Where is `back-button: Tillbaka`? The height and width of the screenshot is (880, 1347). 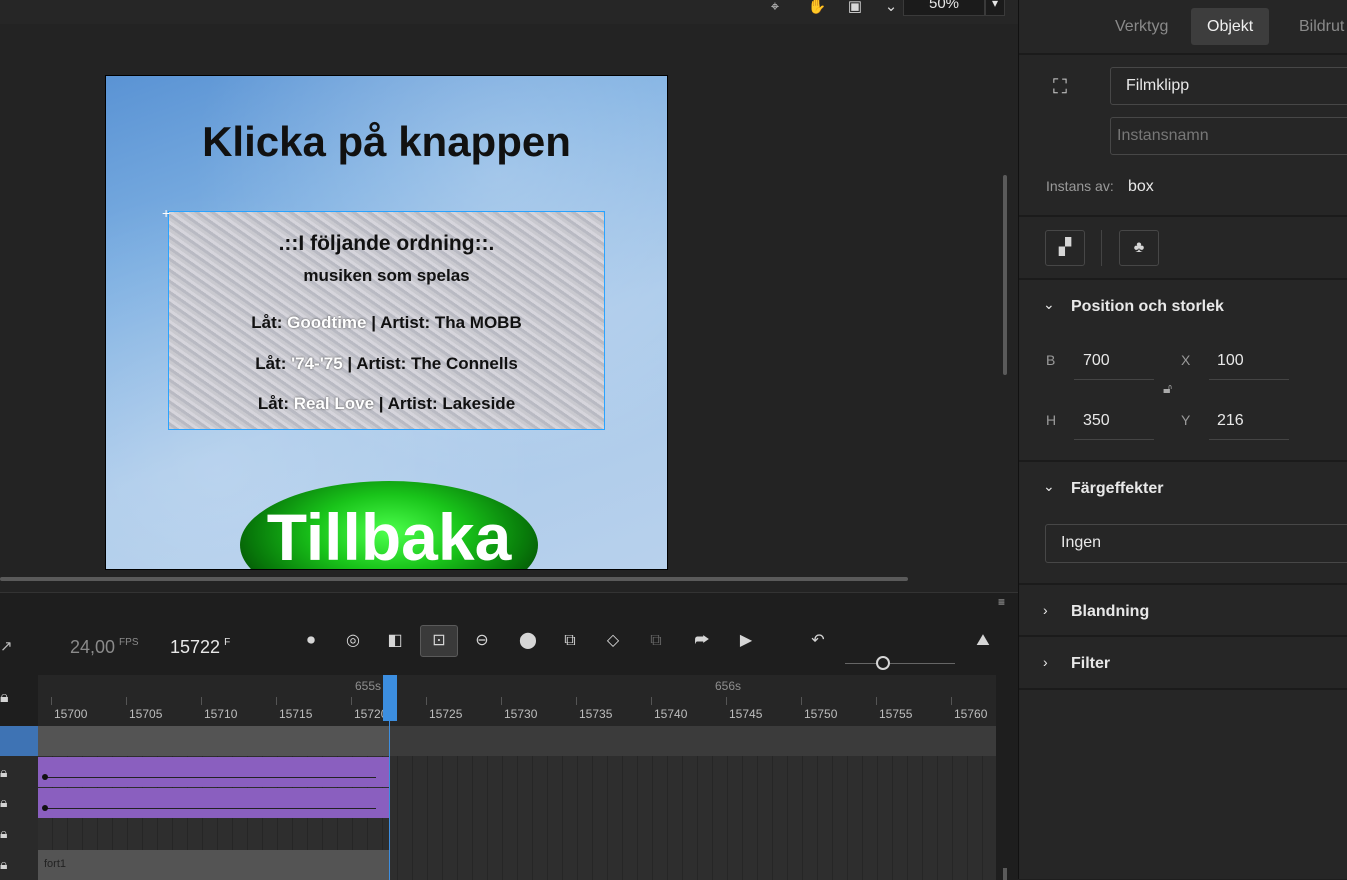 back-button: Tillbaka is located at coordinates (389, 525).